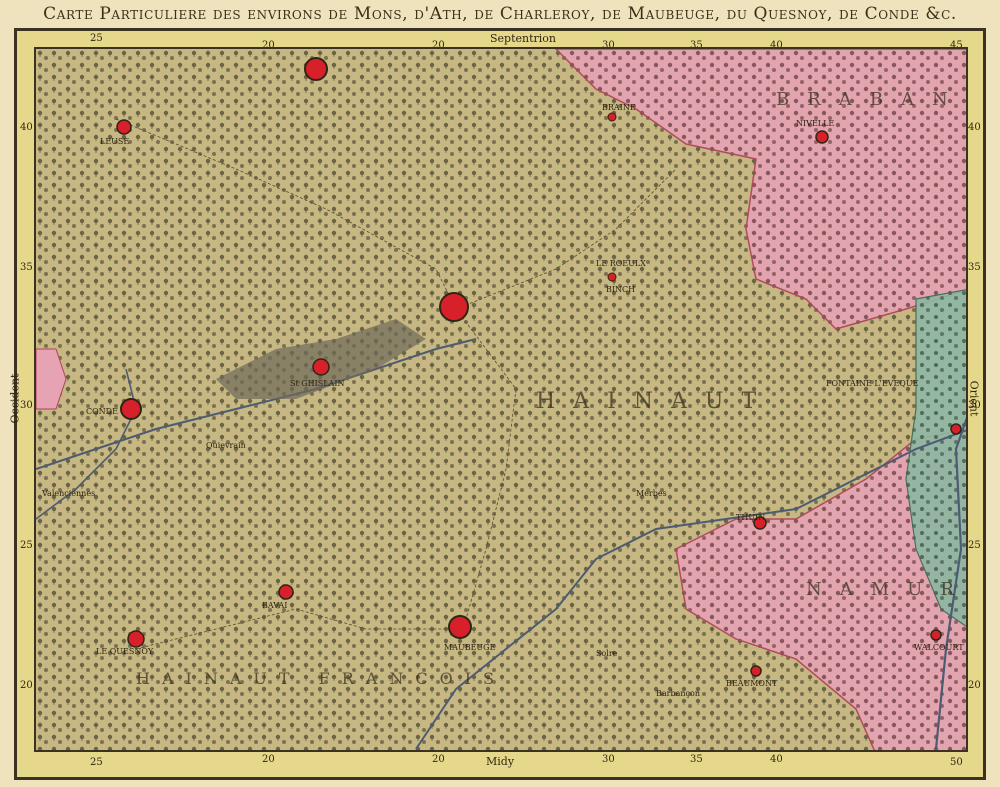  I want to click on south-label: Midy, so click(500, 761).